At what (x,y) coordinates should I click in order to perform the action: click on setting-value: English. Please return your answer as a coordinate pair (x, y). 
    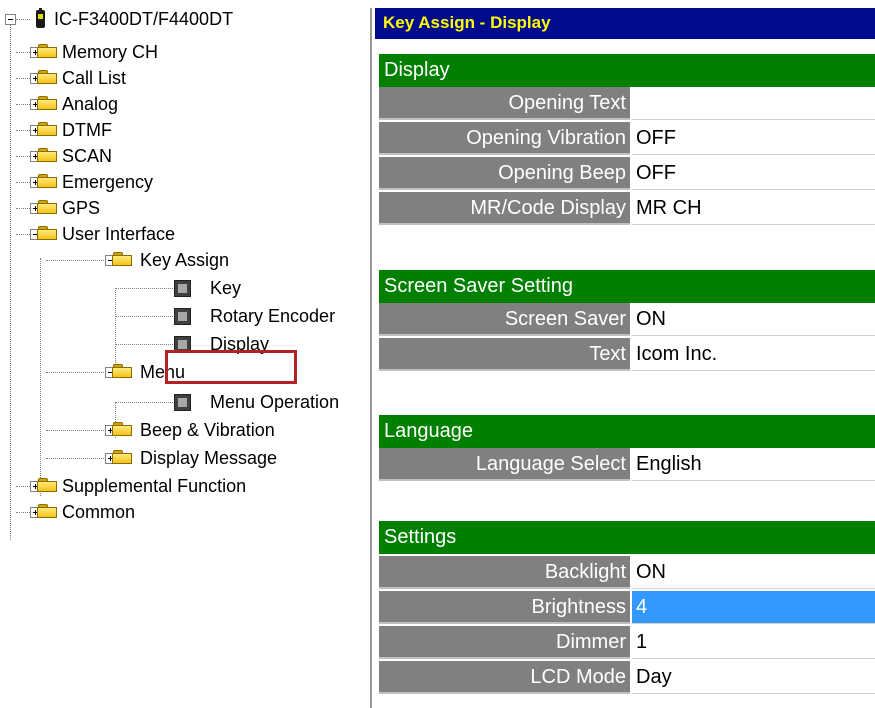
    Looking at the image, I should click on (753, 464).